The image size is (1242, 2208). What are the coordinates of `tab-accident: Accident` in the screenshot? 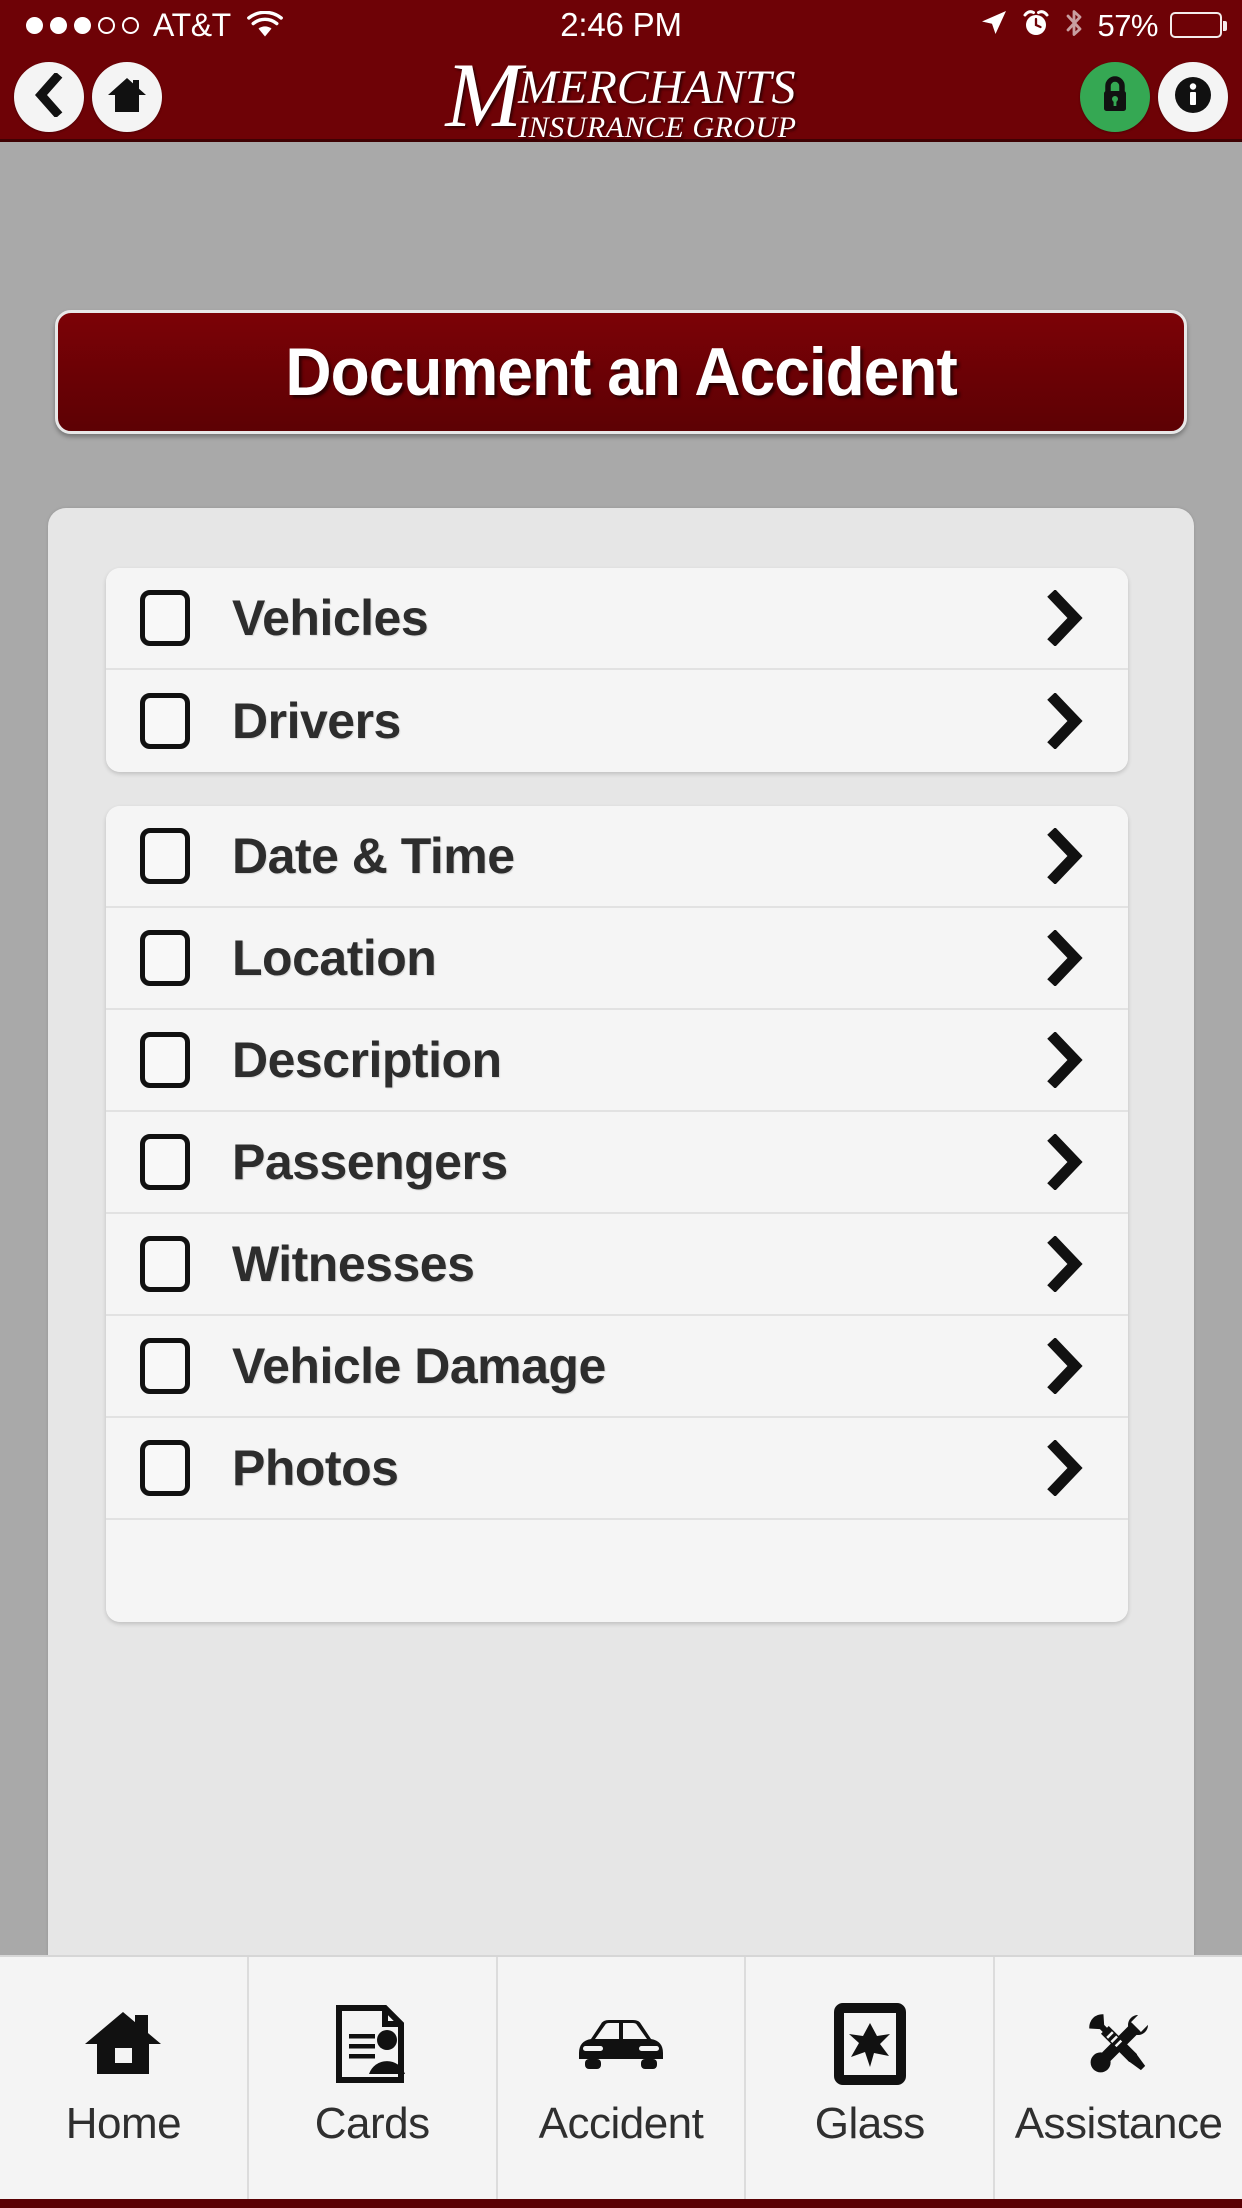 It's located at (622, 2082).